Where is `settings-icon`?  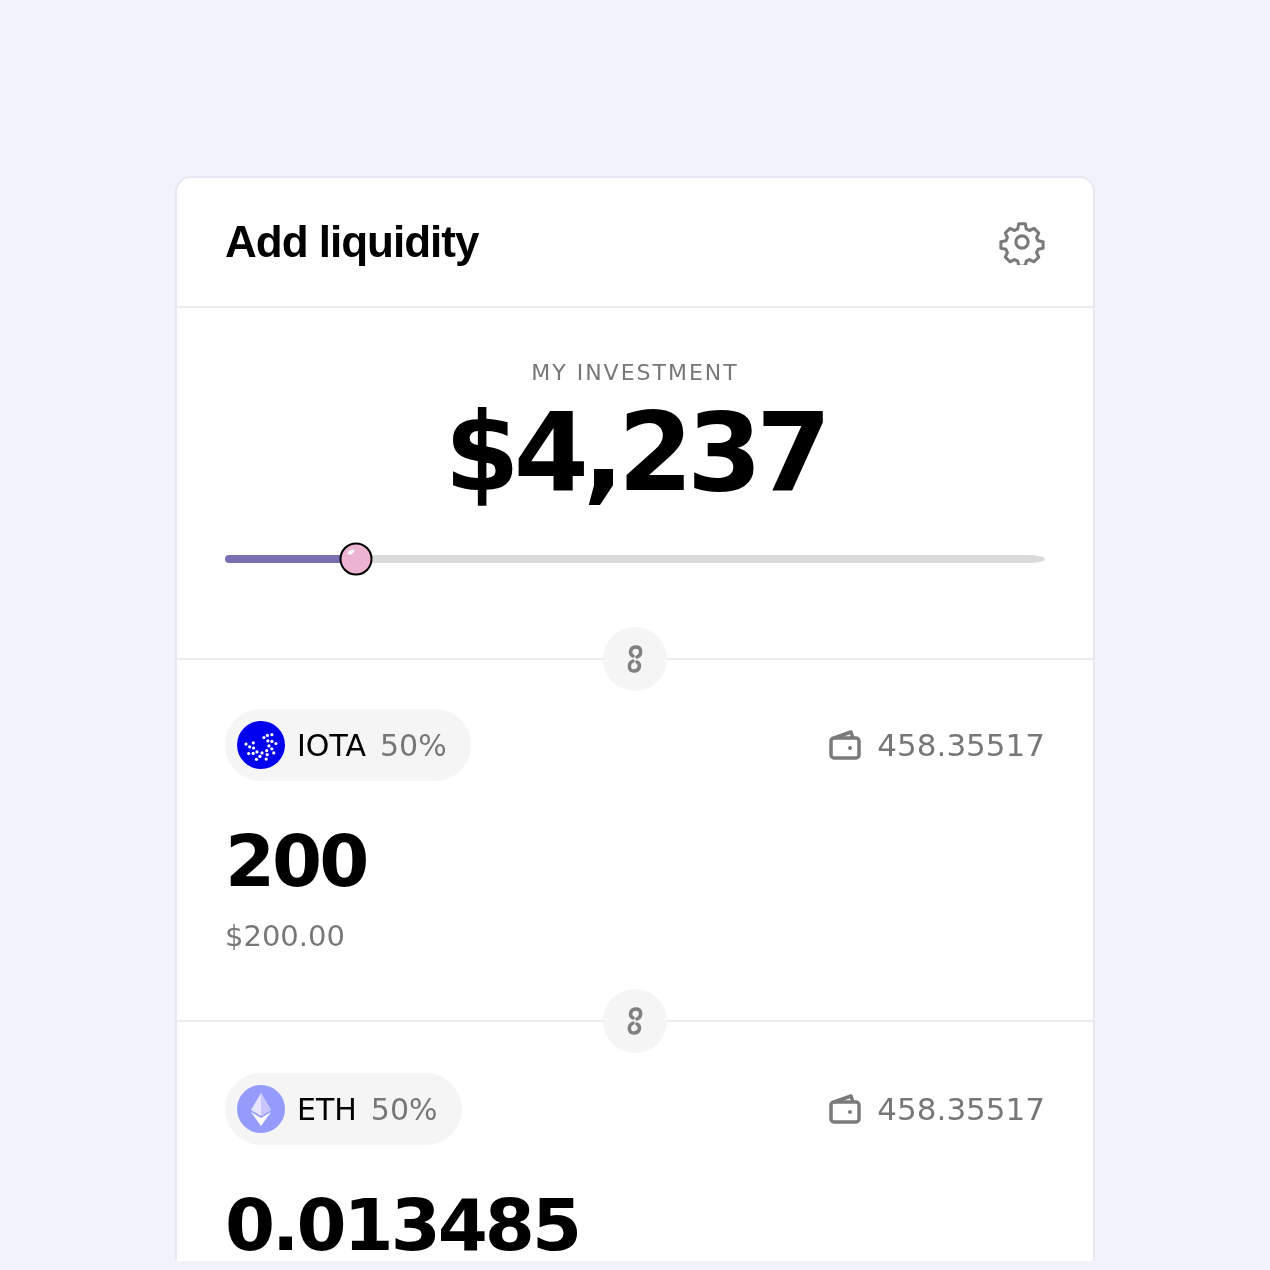
settings-icon is located at coordinates (1022, 242).